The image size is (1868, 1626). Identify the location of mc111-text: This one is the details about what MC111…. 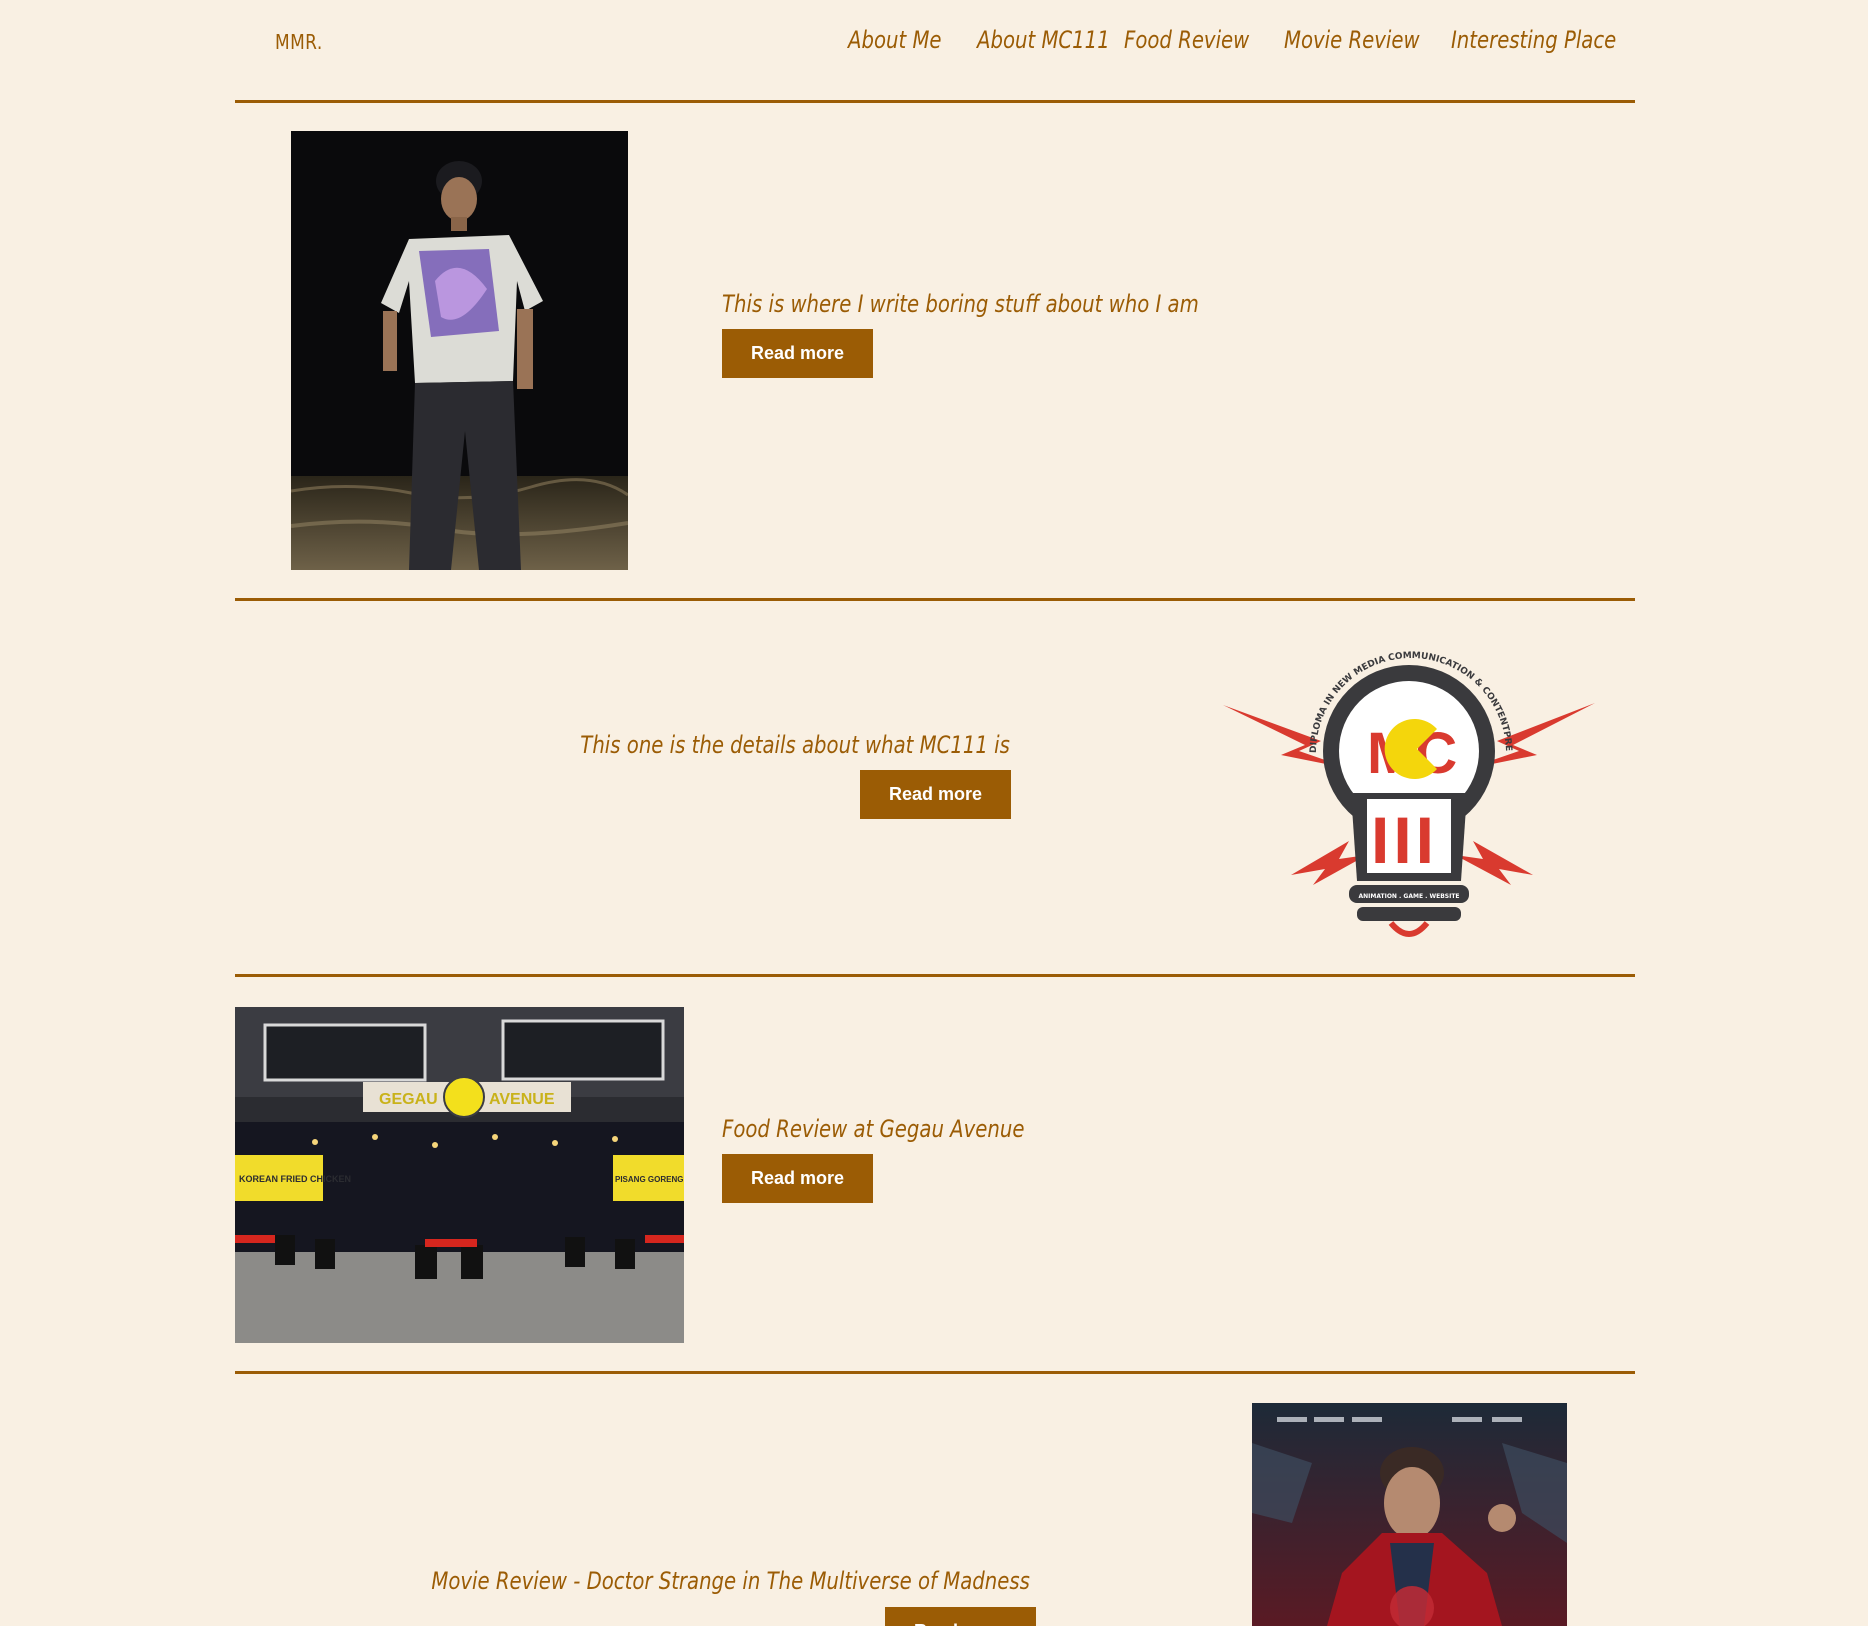
(795, 745).